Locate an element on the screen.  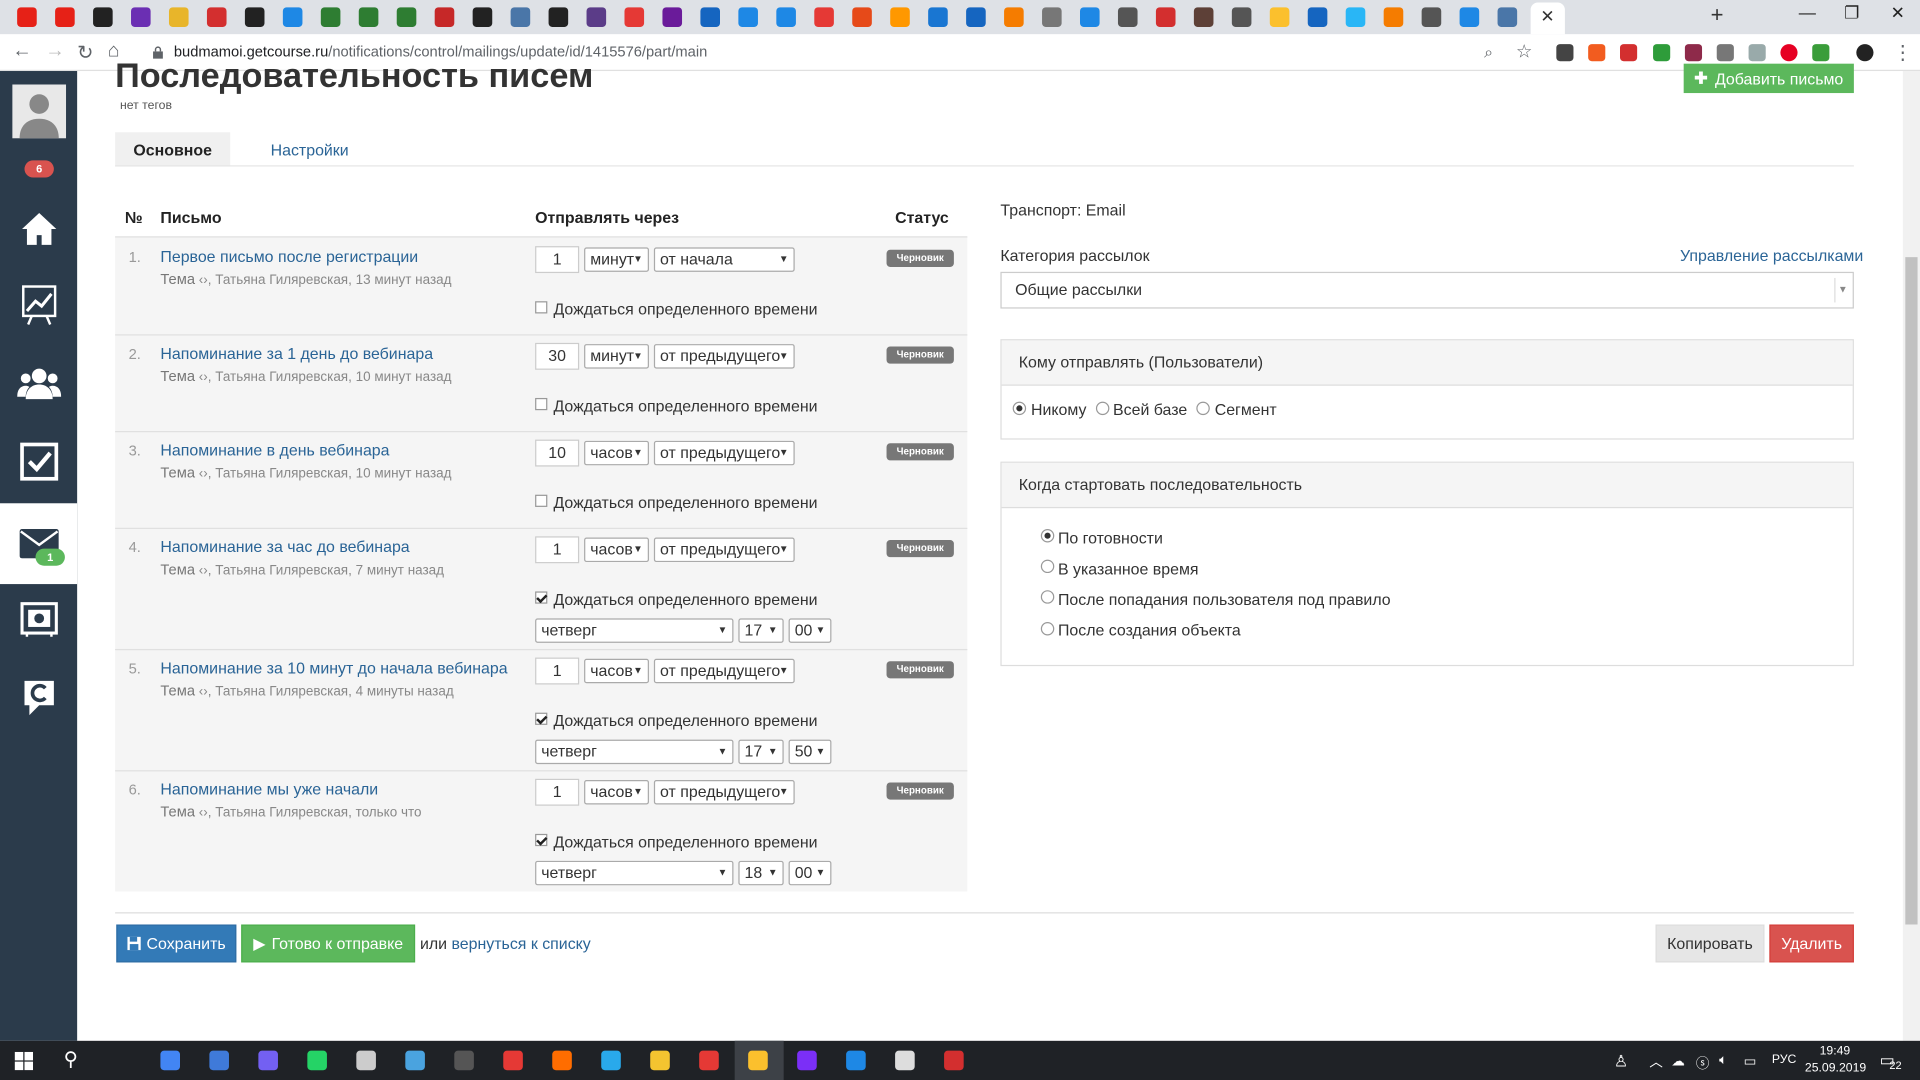
recipient-radio-all is located at coordinates (1102, 408).